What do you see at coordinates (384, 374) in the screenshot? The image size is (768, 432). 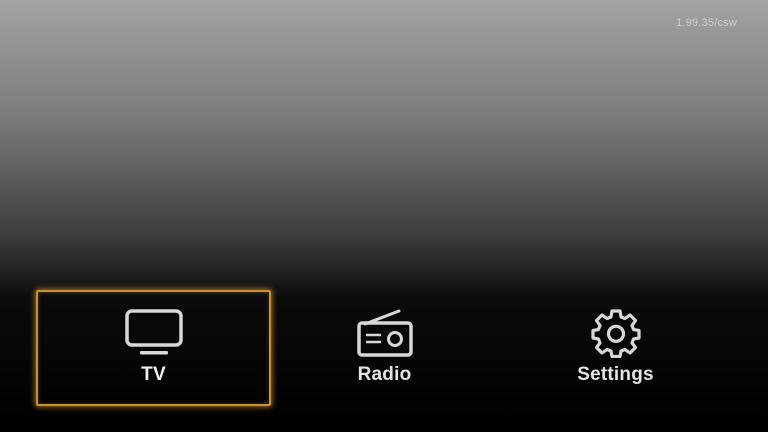 I see `menu-item-label-radio: Radio` at bounding box center [384, 374].